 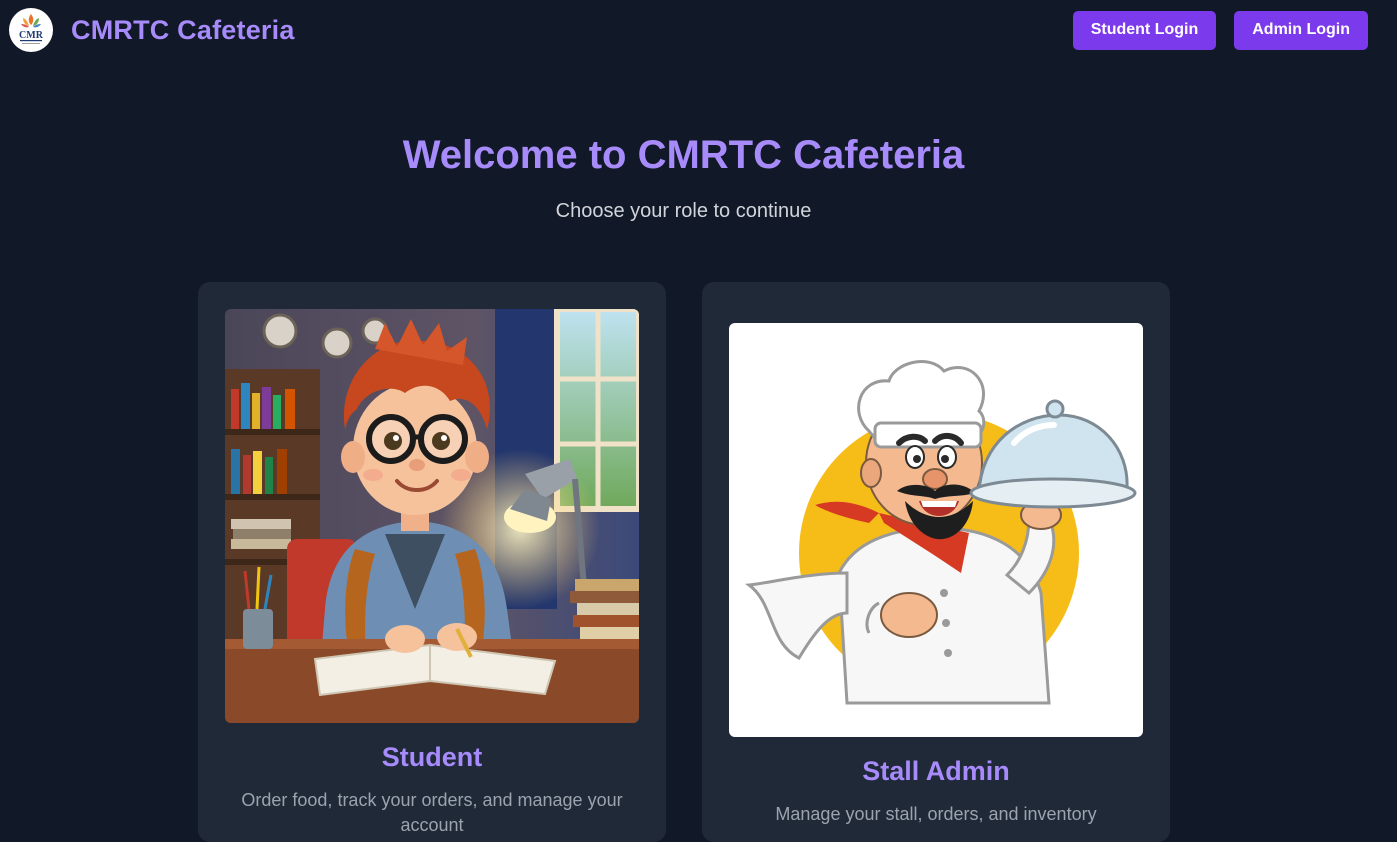 I want to click on page-title: Welcome to CMRTC Cafeteria, so click(x=683, y=155).